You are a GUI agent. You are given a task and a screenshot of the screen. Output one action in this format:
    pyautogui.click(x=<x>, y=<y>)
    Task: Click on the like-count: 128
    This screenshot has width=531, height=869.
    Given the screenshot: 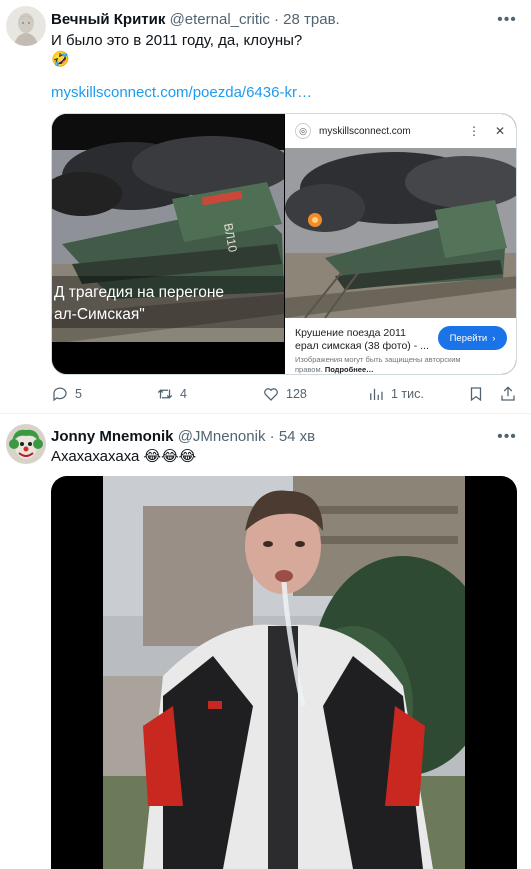 What is the action you would take?
    pyautogui.click(x=296, y=394)
    